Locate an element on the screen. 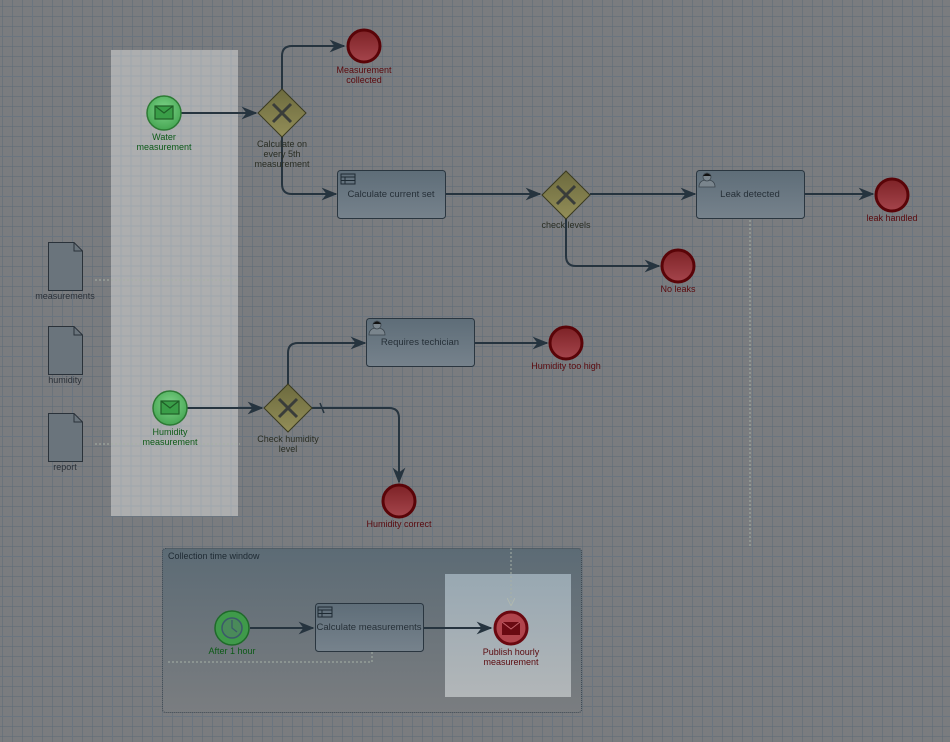 The width and height of the screenshot is (950, 742). task-label: Calculate measurements is located at coordinates (368, 627).